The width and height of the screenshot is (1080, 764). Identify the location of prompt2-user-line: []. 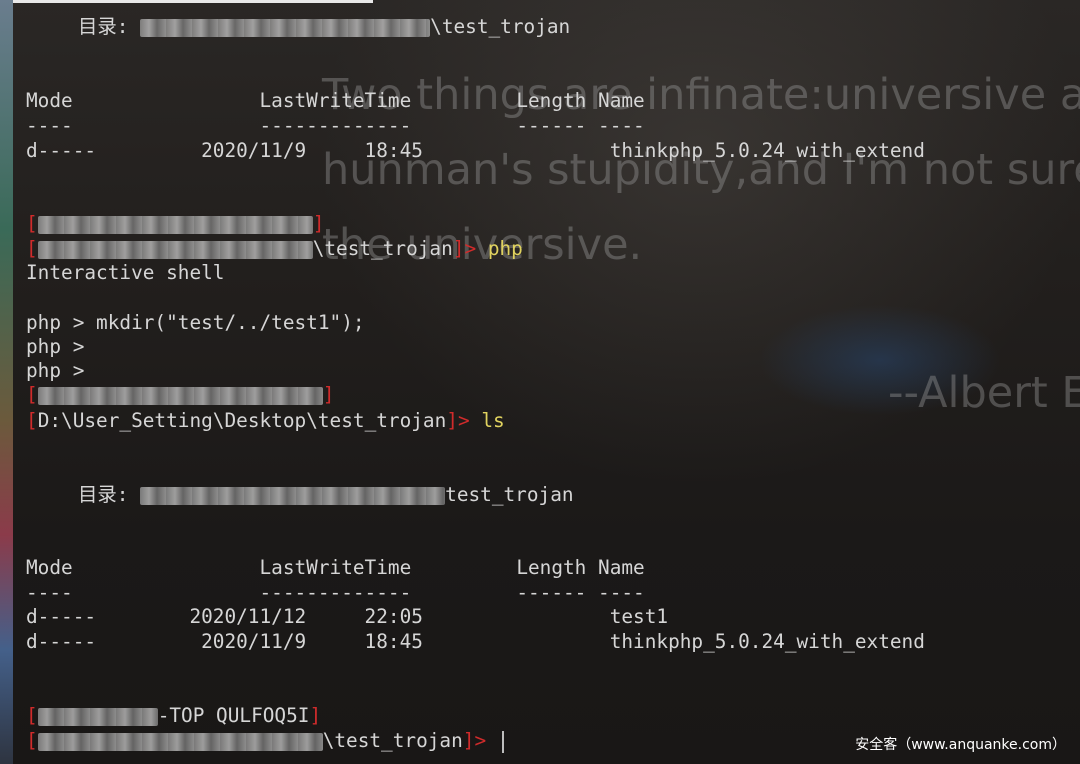
(180, 394).